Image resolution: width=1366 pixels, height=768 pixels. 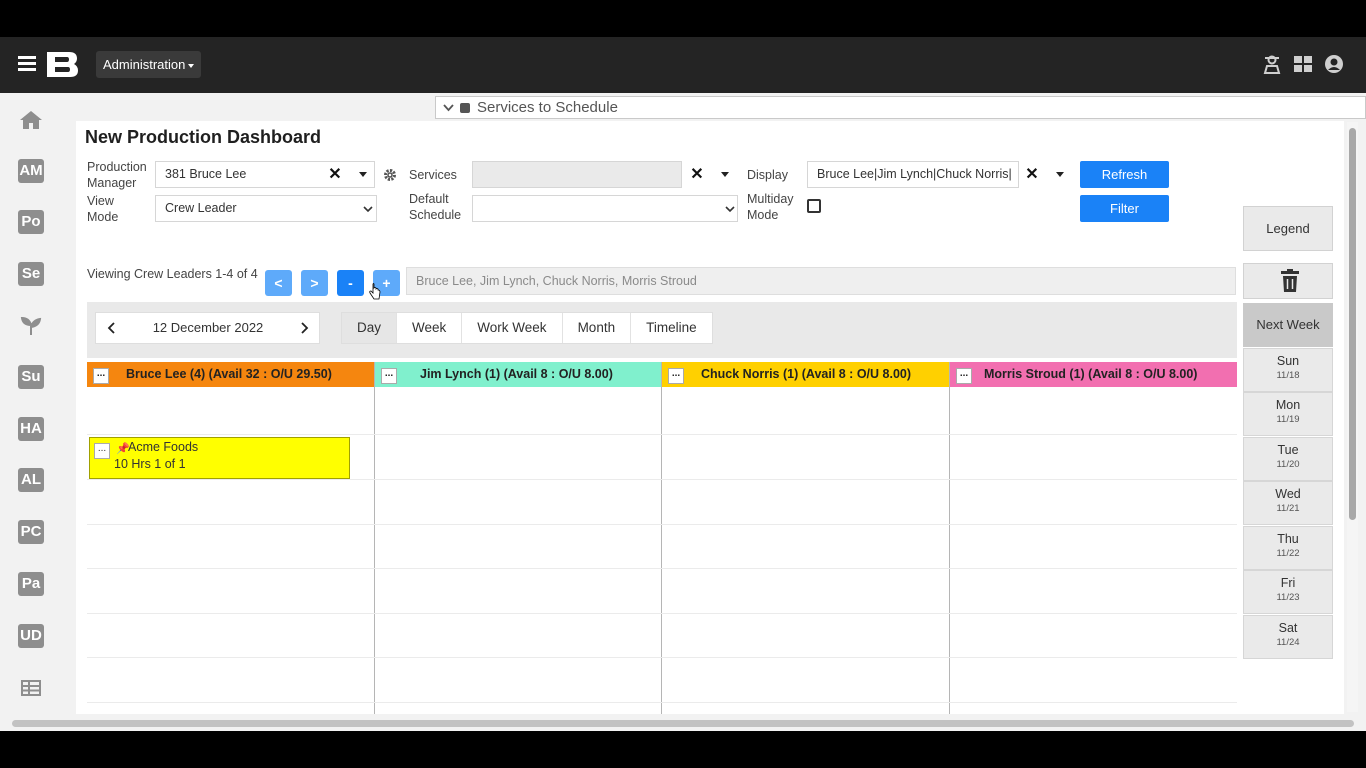 What do you see at coordinates (1032, 174) in the screenshot?
I see `clear-display-icon: ✕` at bounding box center [1032, 174].